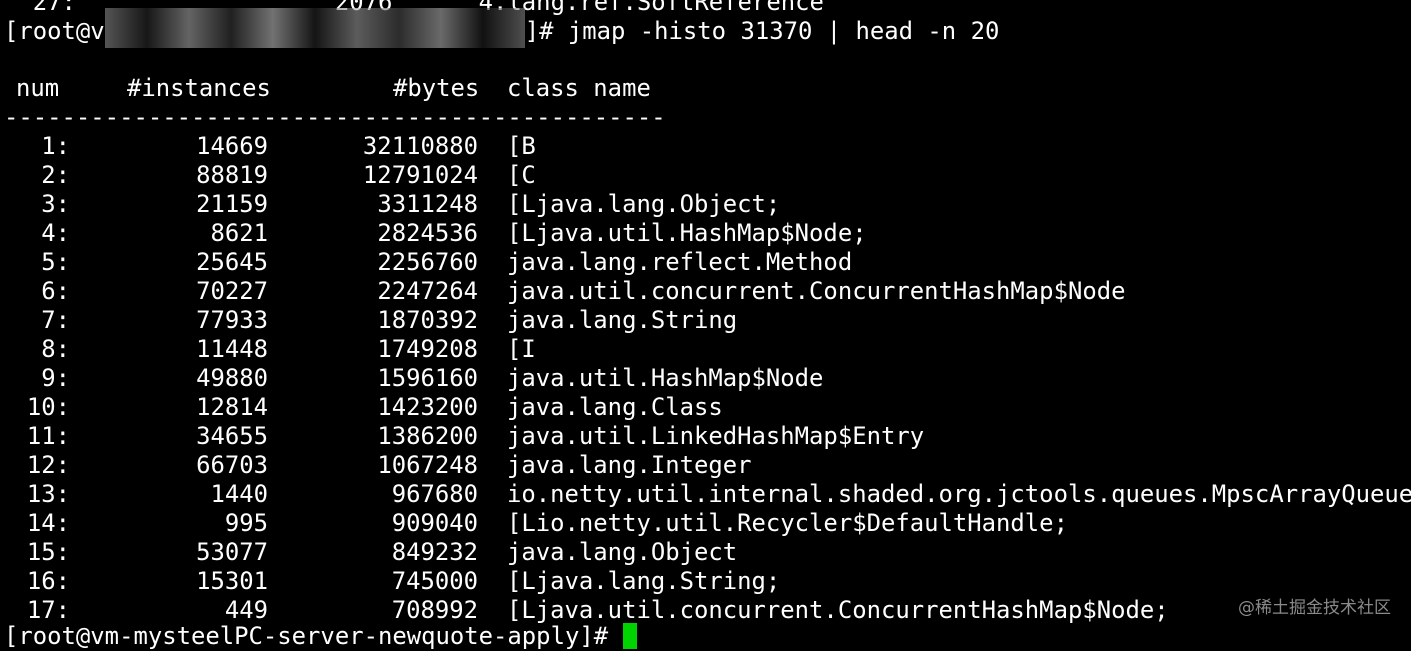  Describe the element at coordinates (434, 581) in the screenshot. I see `row-bytes: 745000` at that location.